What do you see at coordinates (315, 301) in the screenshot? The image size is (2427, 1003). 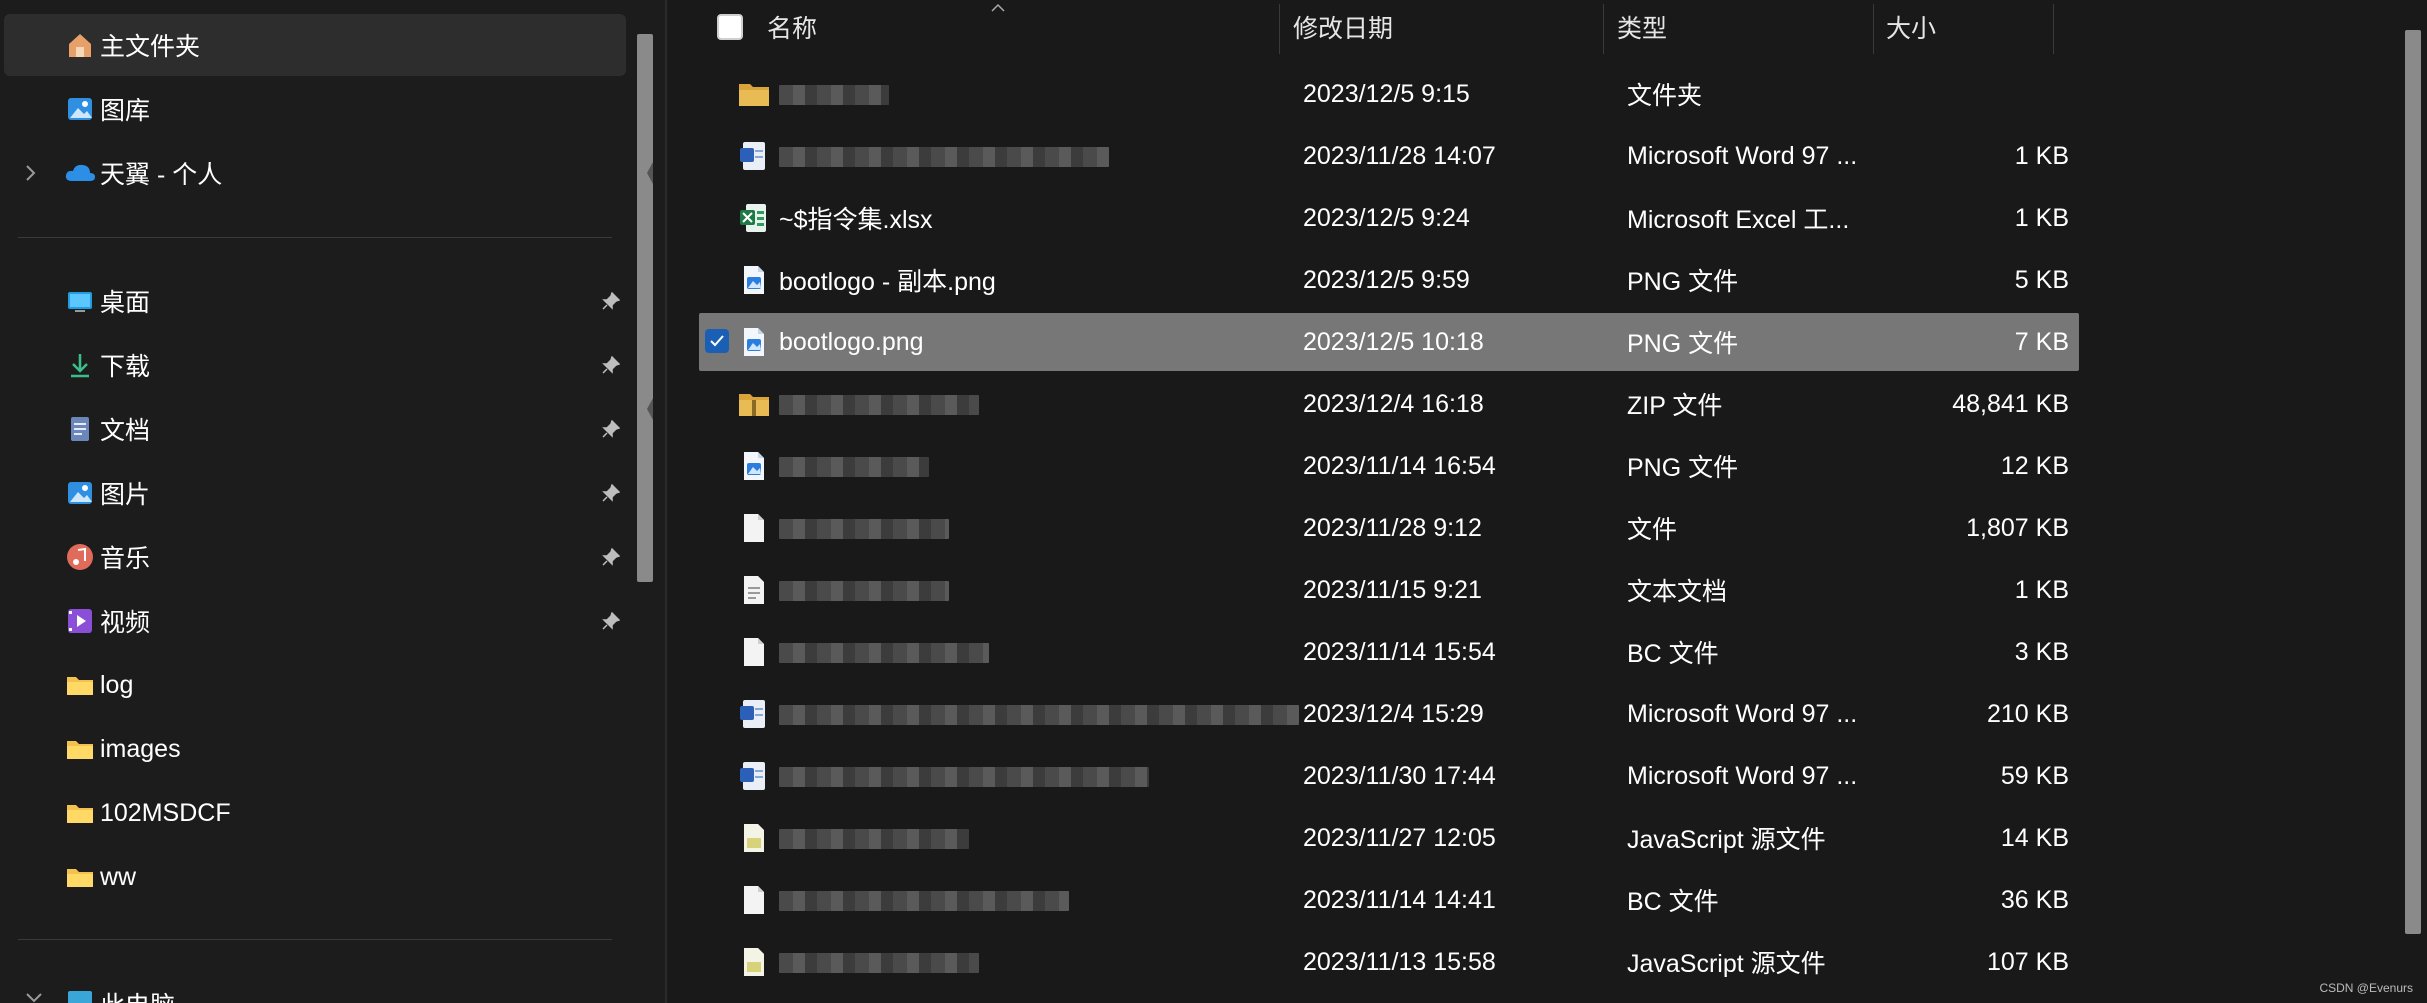 I see `sidebar-item-desktop: 桌面` at bounding box center [315, 301].